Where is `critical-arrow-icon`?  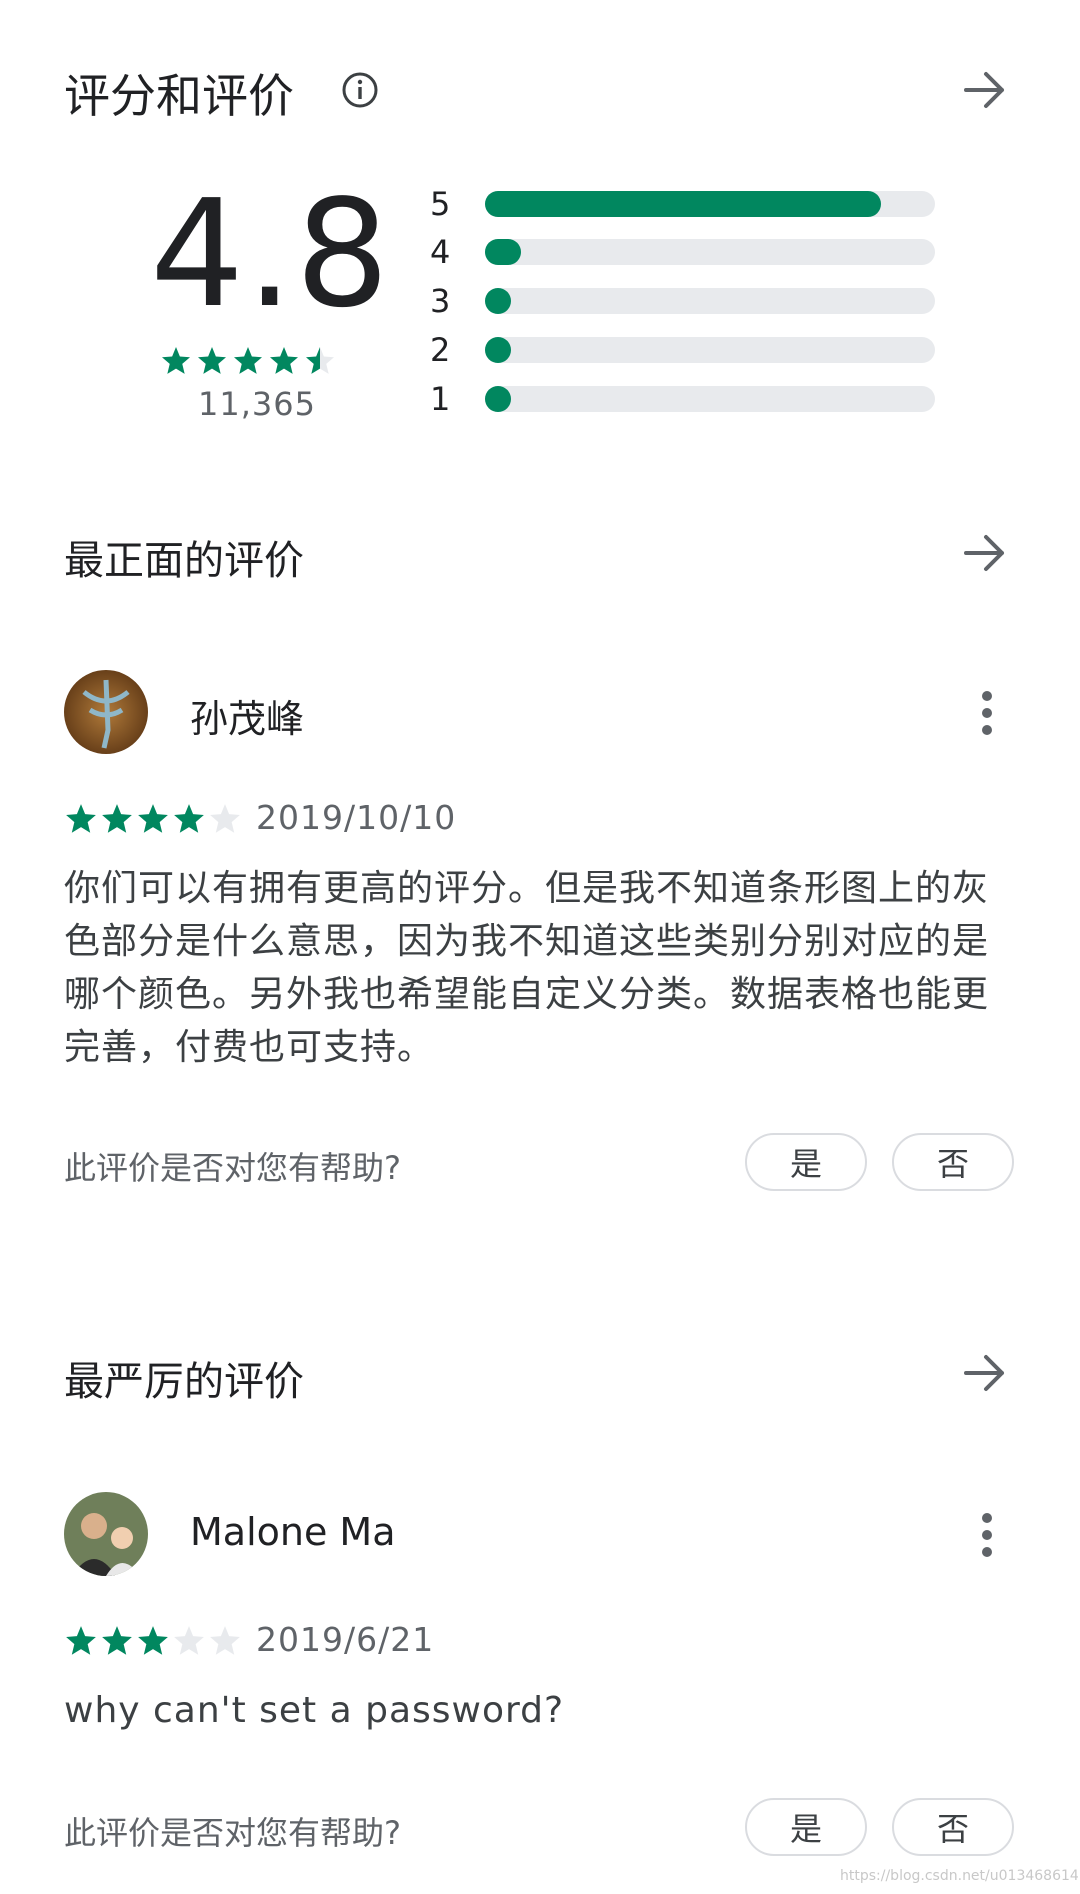
critical-arrow-icon is located at coordinates (985, 1373).